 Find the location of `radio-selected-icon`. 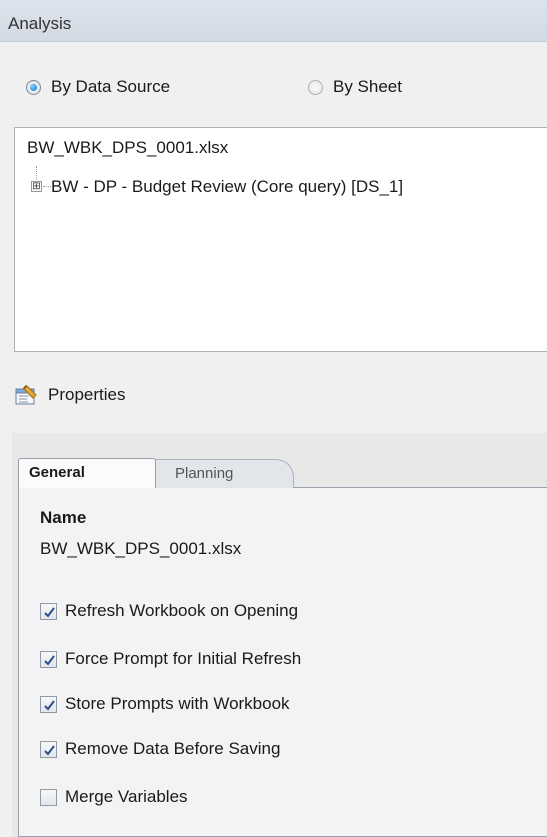

radio-selected-icon is located at coordinates (33, 87).